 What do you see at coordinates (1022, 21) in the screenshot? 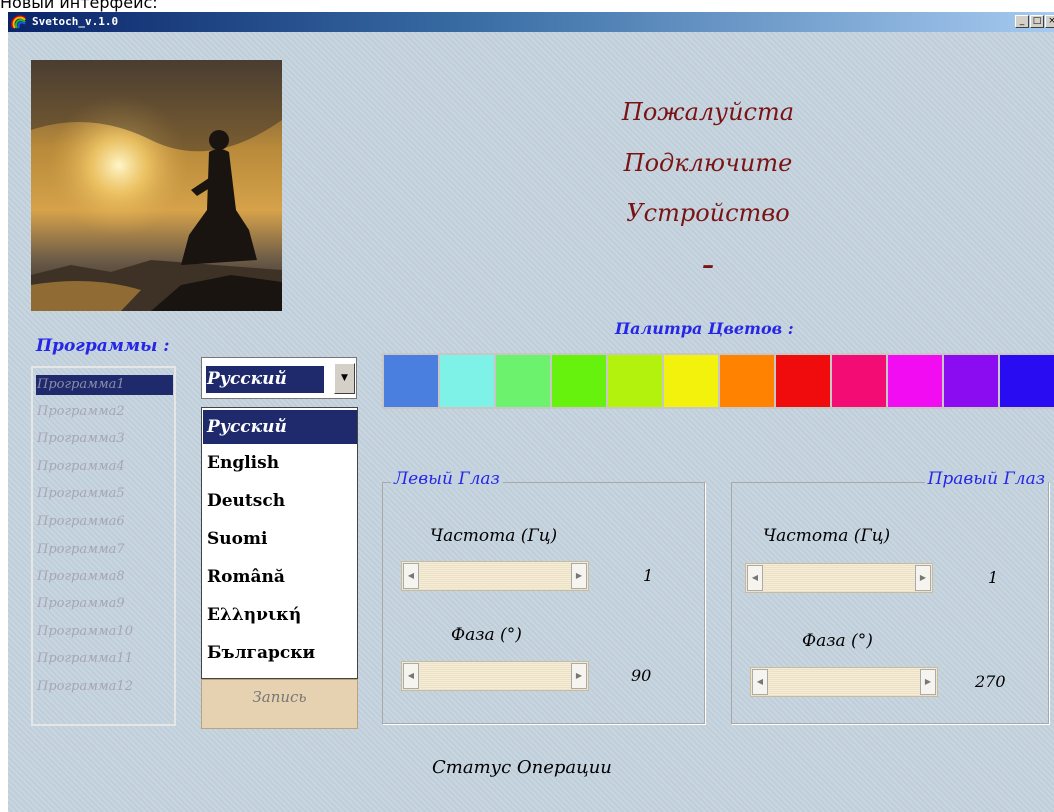
I see `minimize-button: _` at bounding box center [1022, 21].